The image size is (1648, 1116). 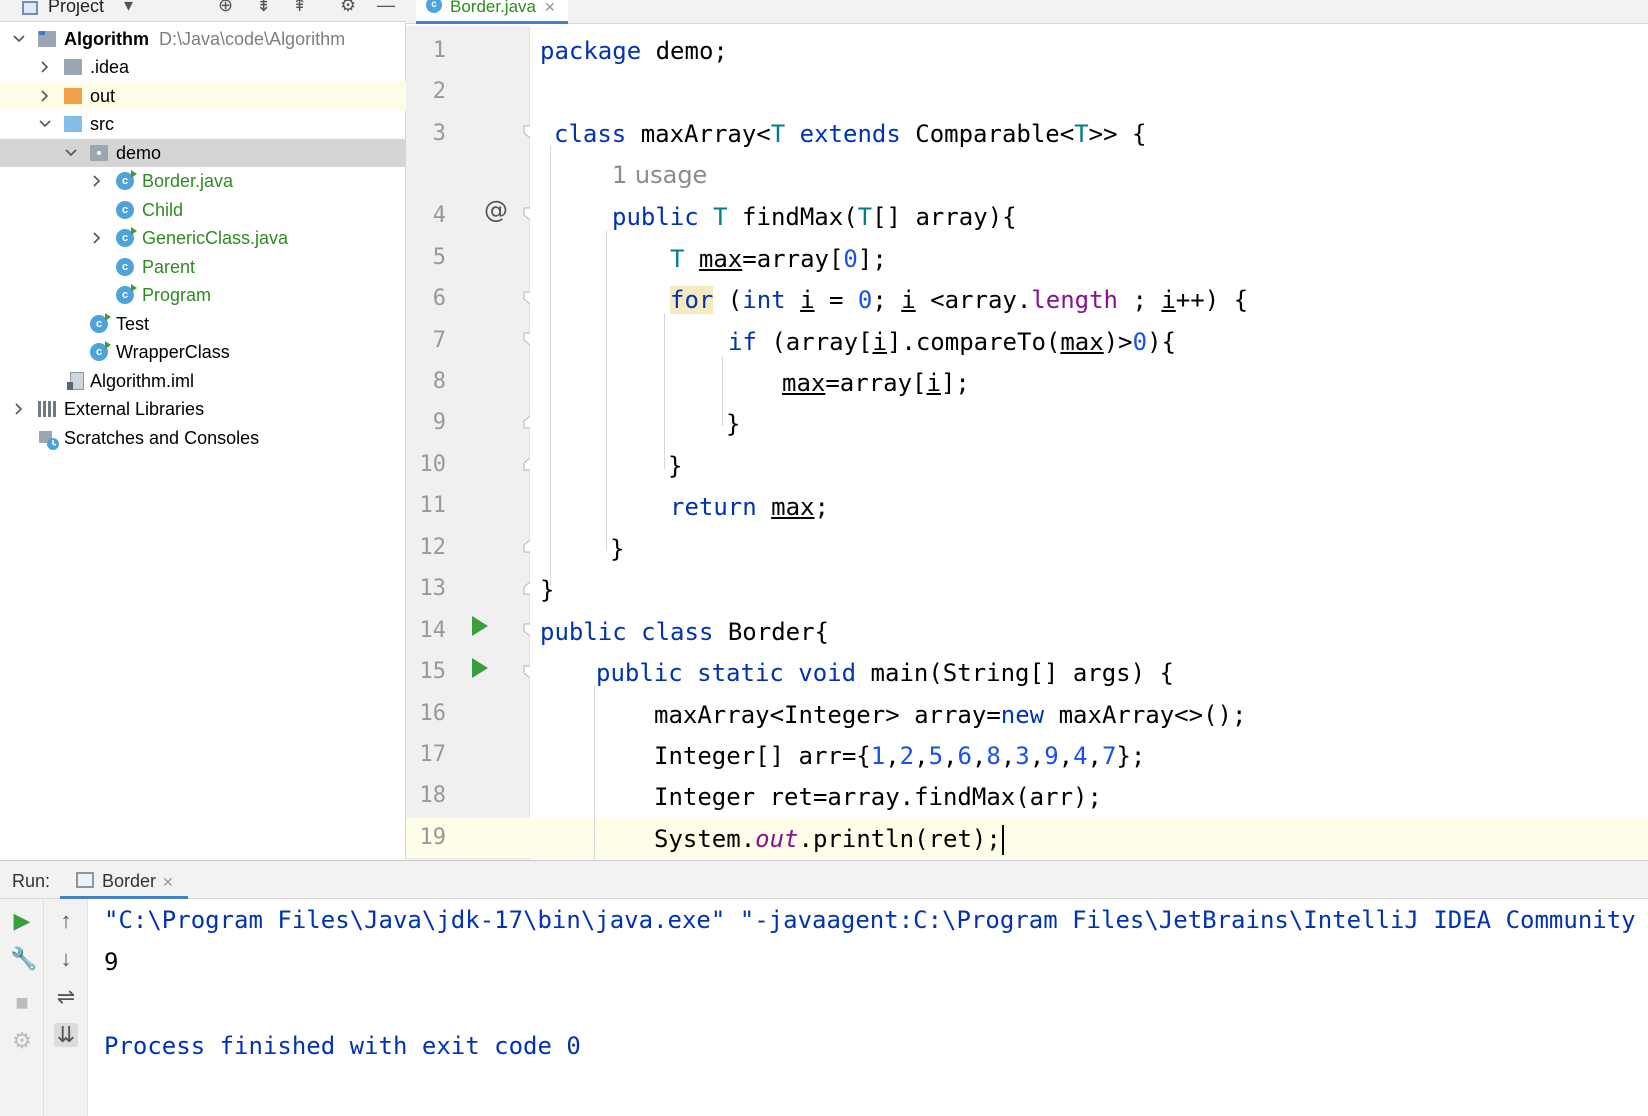 What do you see at coordinates (225, 7) in the screenshot?
I see `locate-file-icon: ⊕` at bounding box center [225, 7].